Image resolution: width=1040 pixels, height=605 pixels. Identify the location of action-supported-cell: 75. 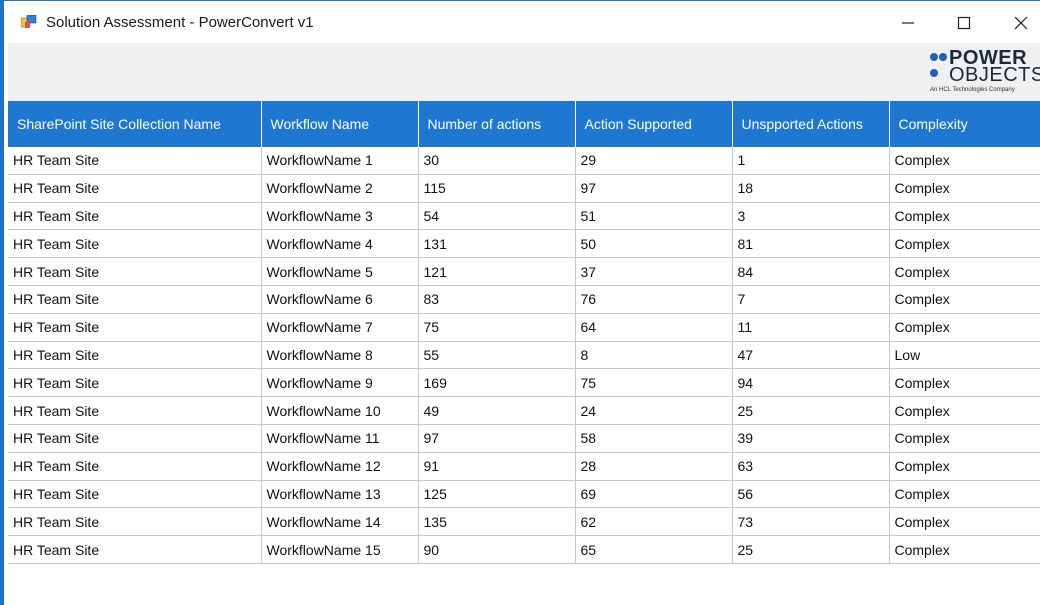
(654, 383).